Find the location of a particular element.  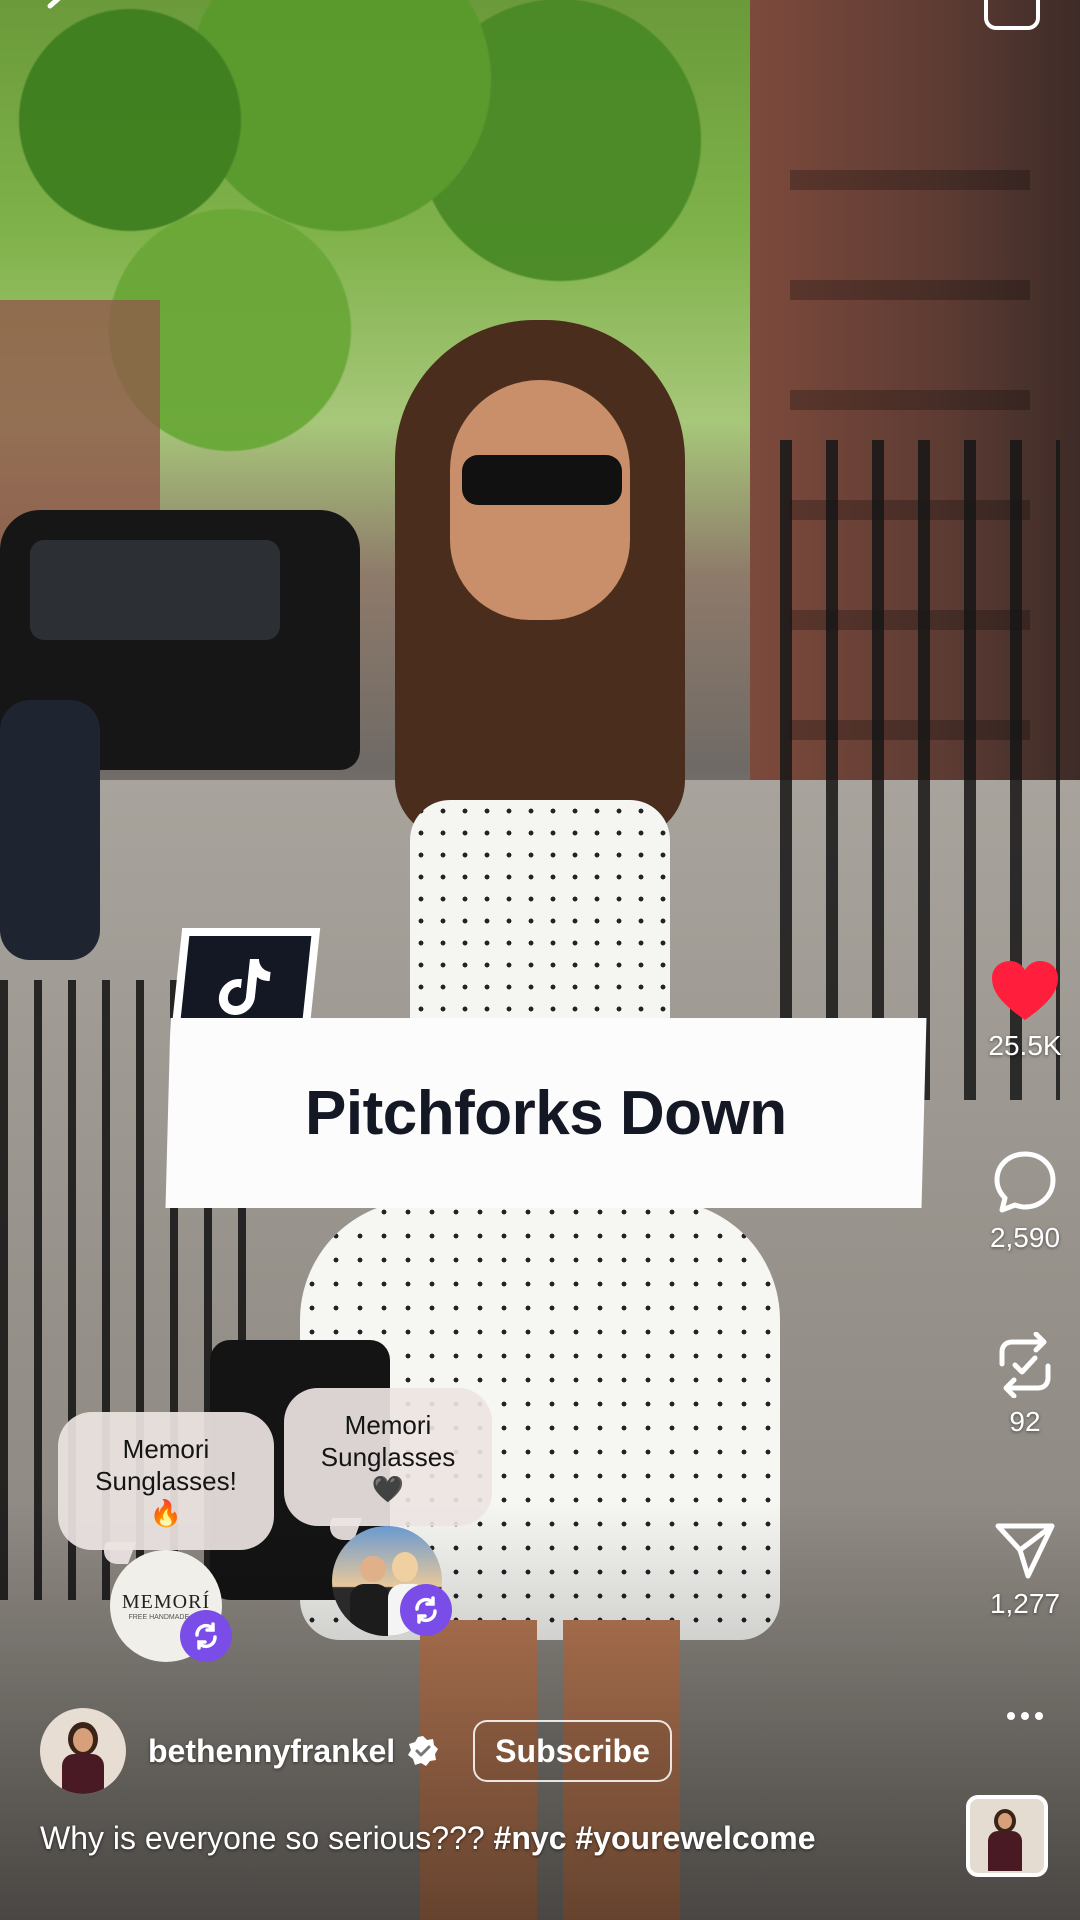

more-options-button is located at coordinates (1025, 1716).